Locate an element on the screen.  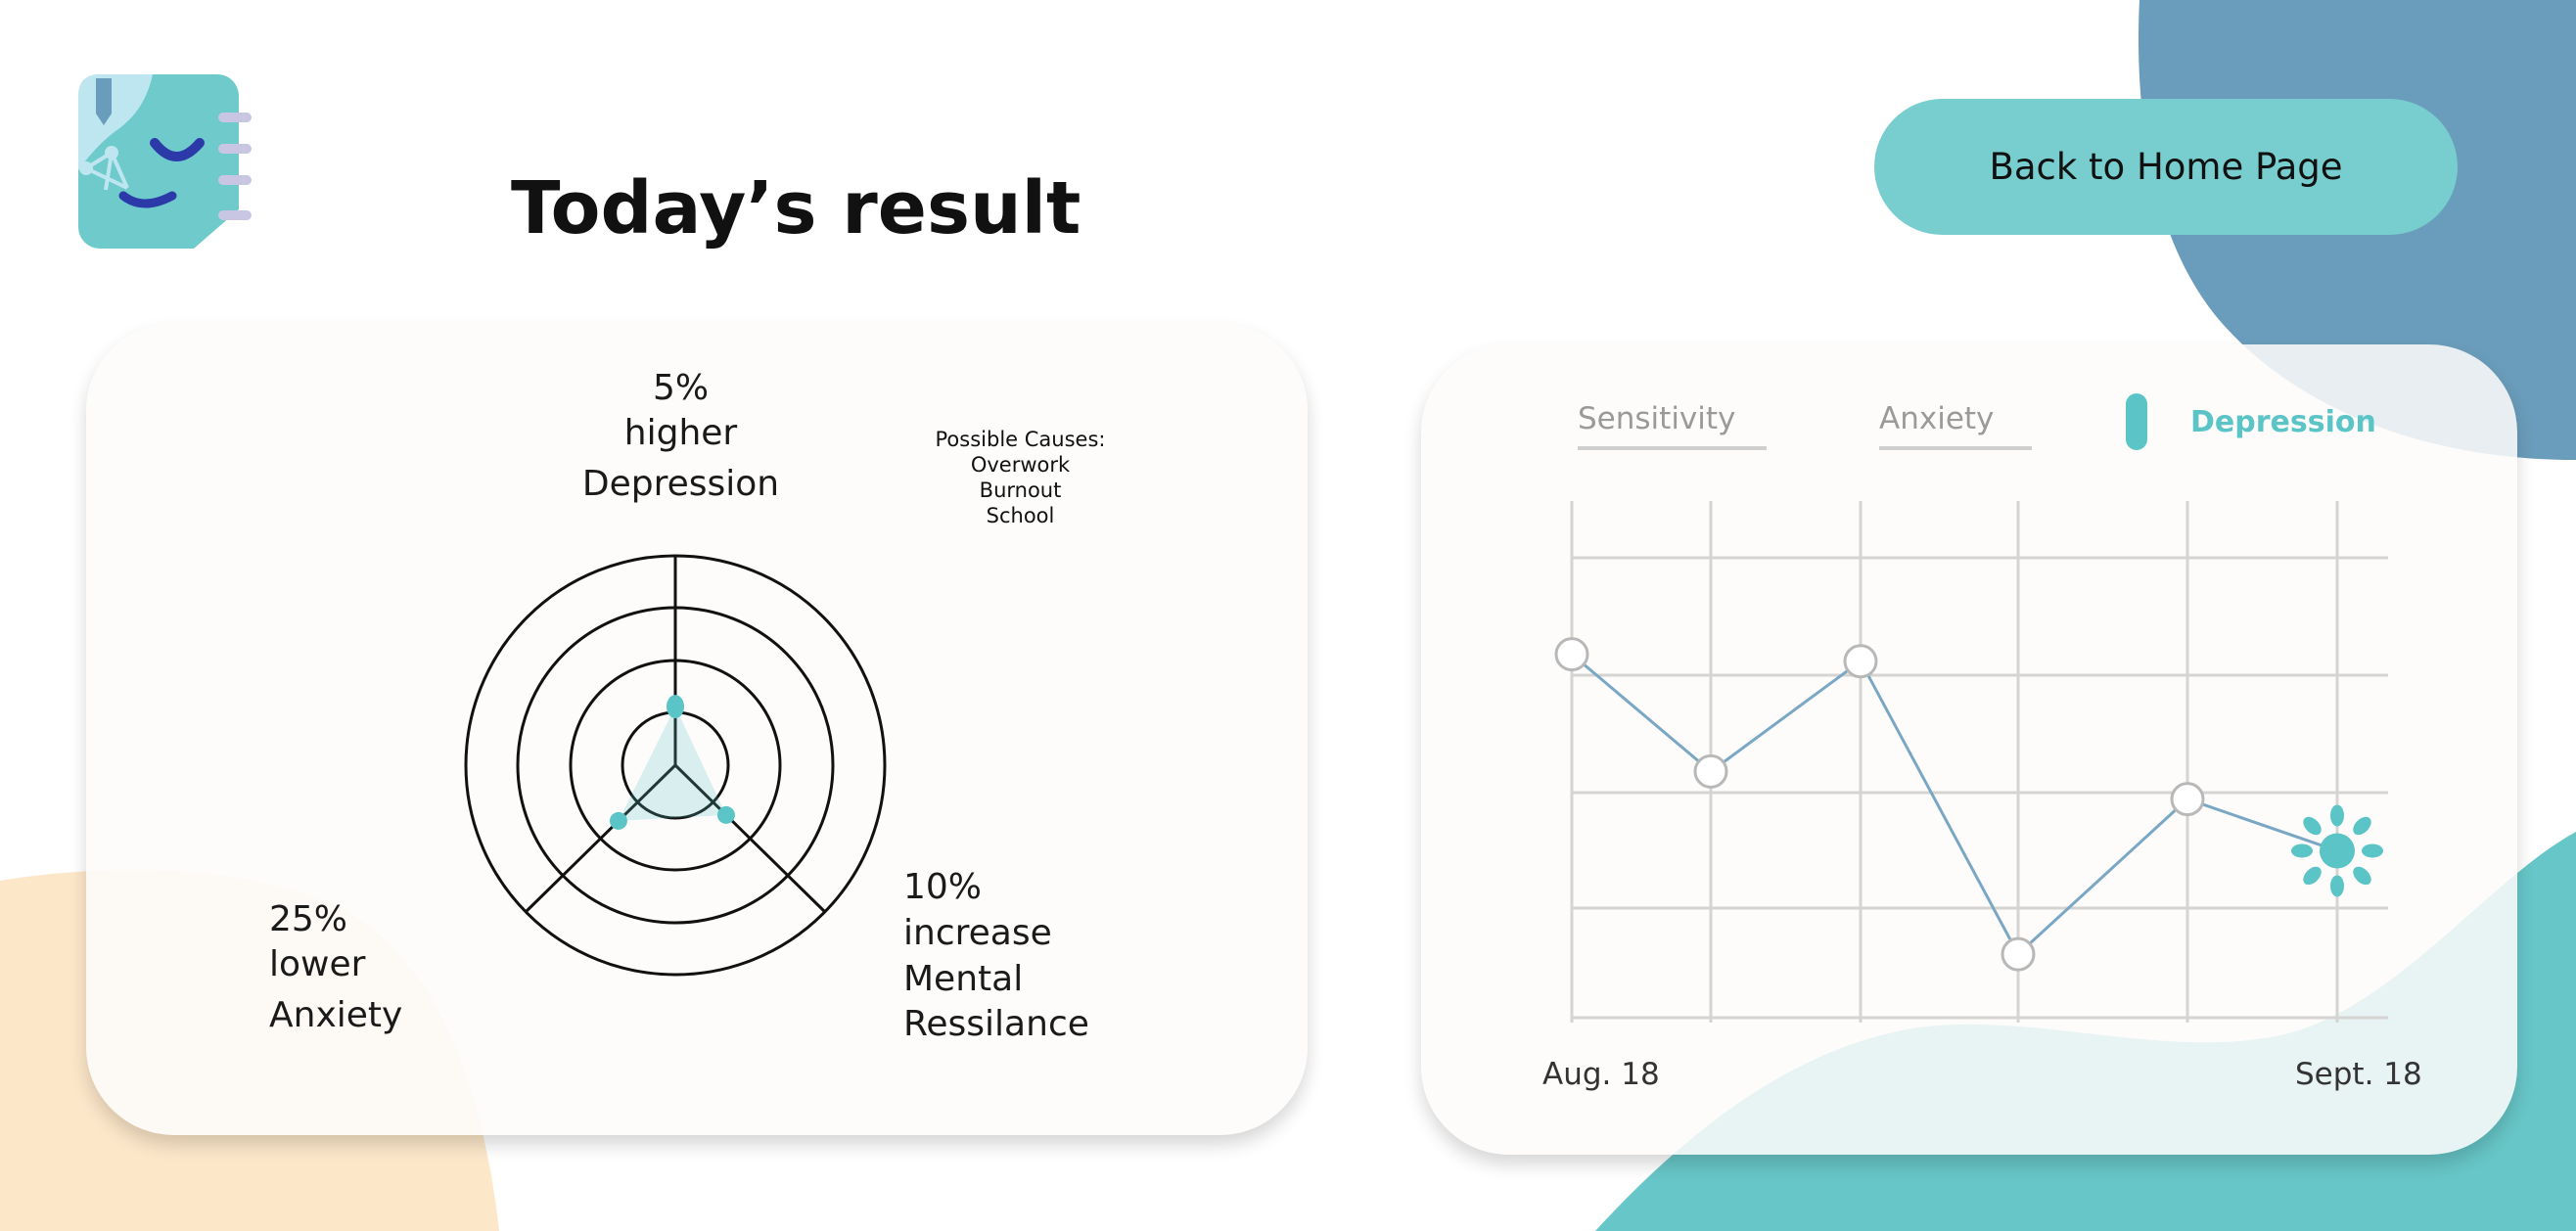
notebook-face-icon is located at coordinates (165, 161).